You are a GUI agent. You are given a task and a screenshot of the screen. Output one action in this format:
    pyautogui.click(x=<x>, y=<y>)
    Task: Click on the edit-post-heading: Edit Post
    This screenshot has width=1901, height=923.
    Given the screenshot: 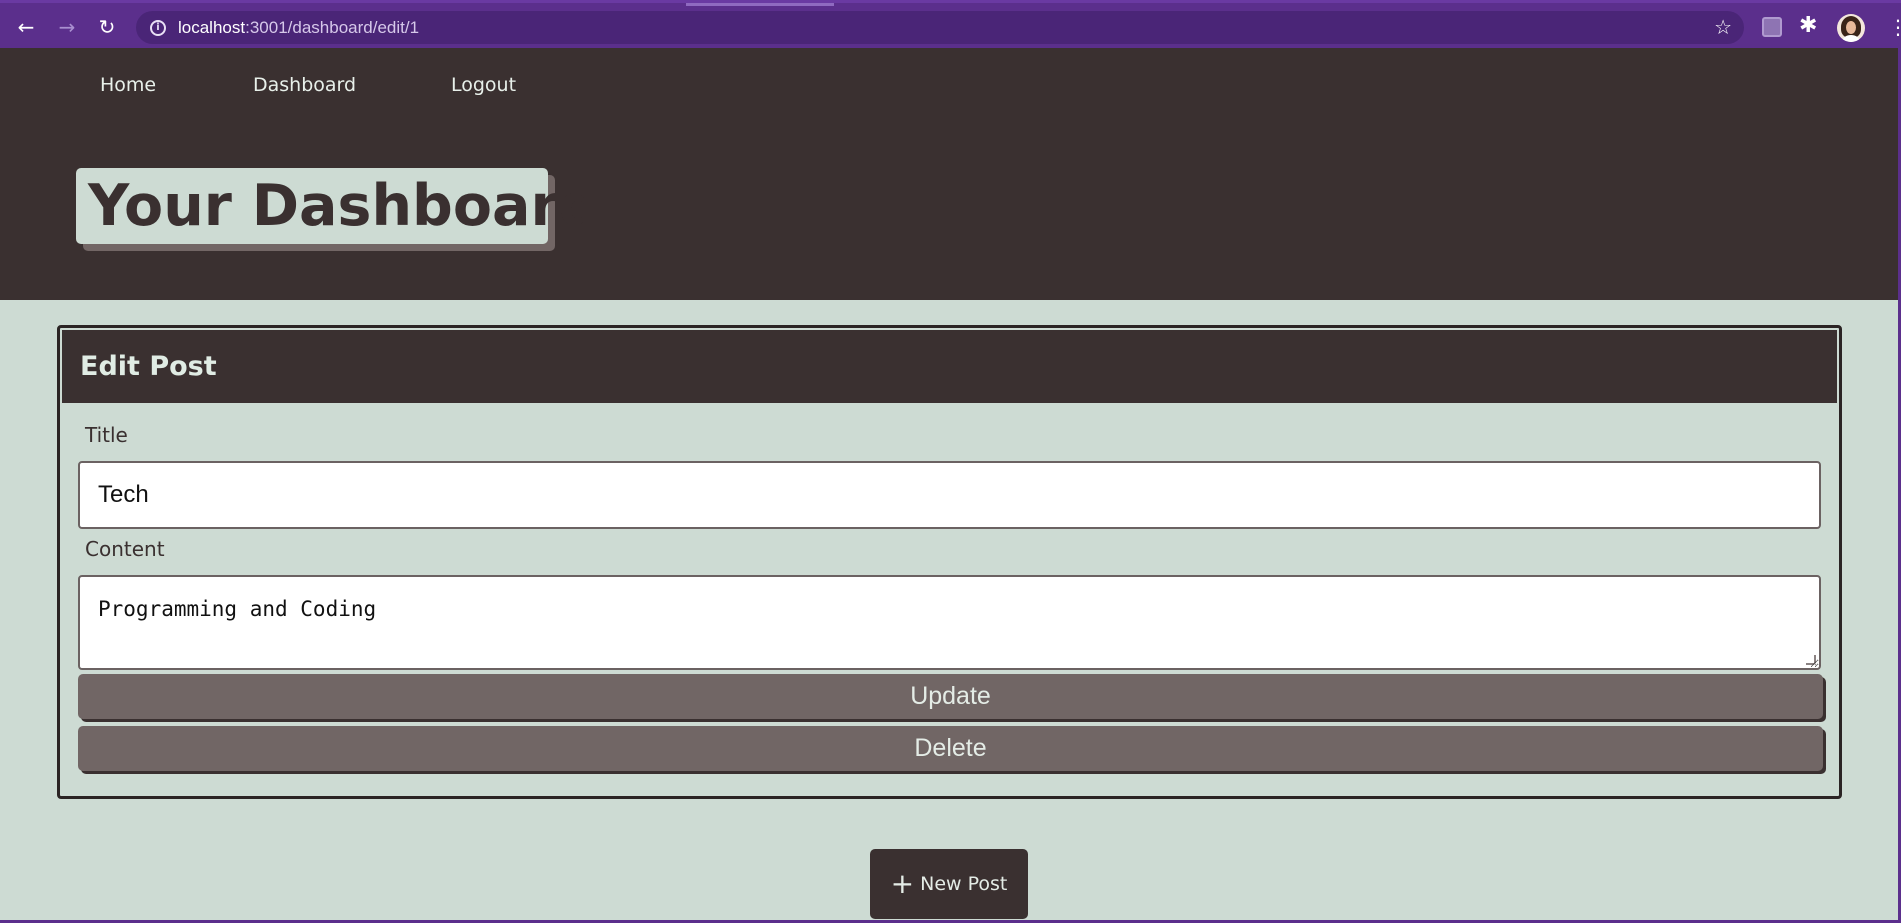 What is the action you would take?
    pyautogui.click(x=148, y=366)
    